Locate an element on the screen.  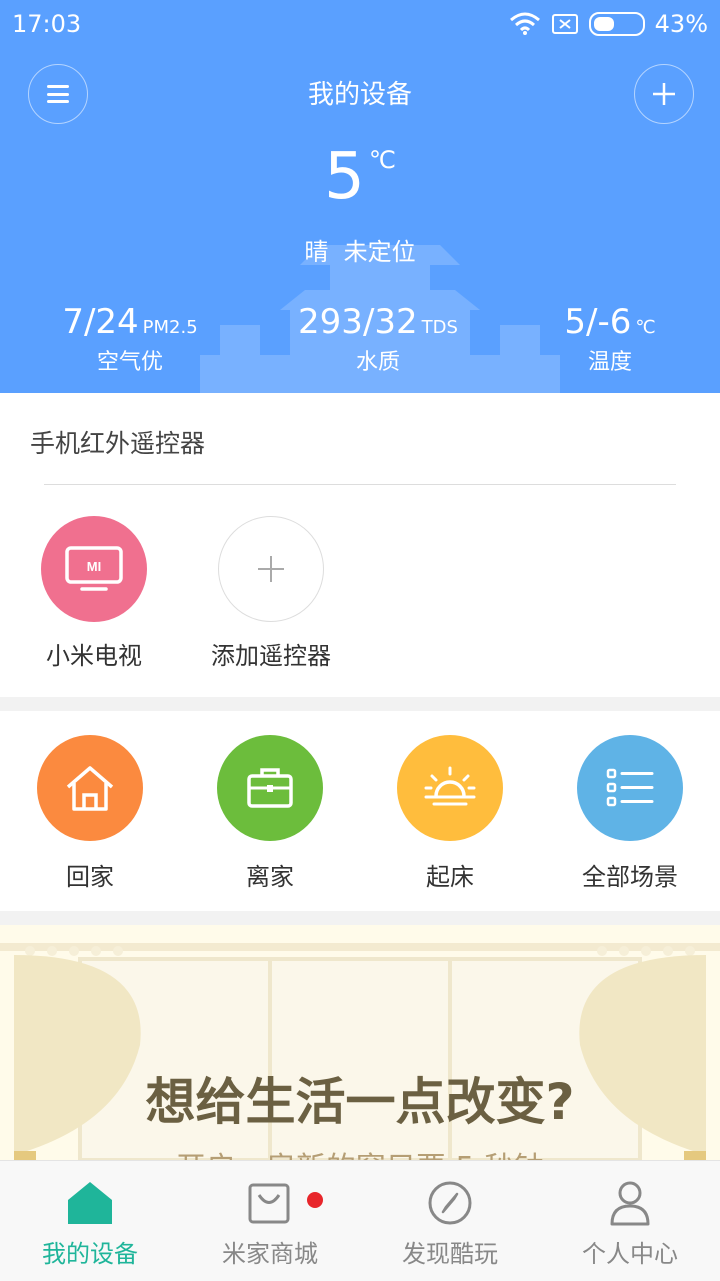
weather-summary: 晴 未定位 is located at coordinates (360, 249).